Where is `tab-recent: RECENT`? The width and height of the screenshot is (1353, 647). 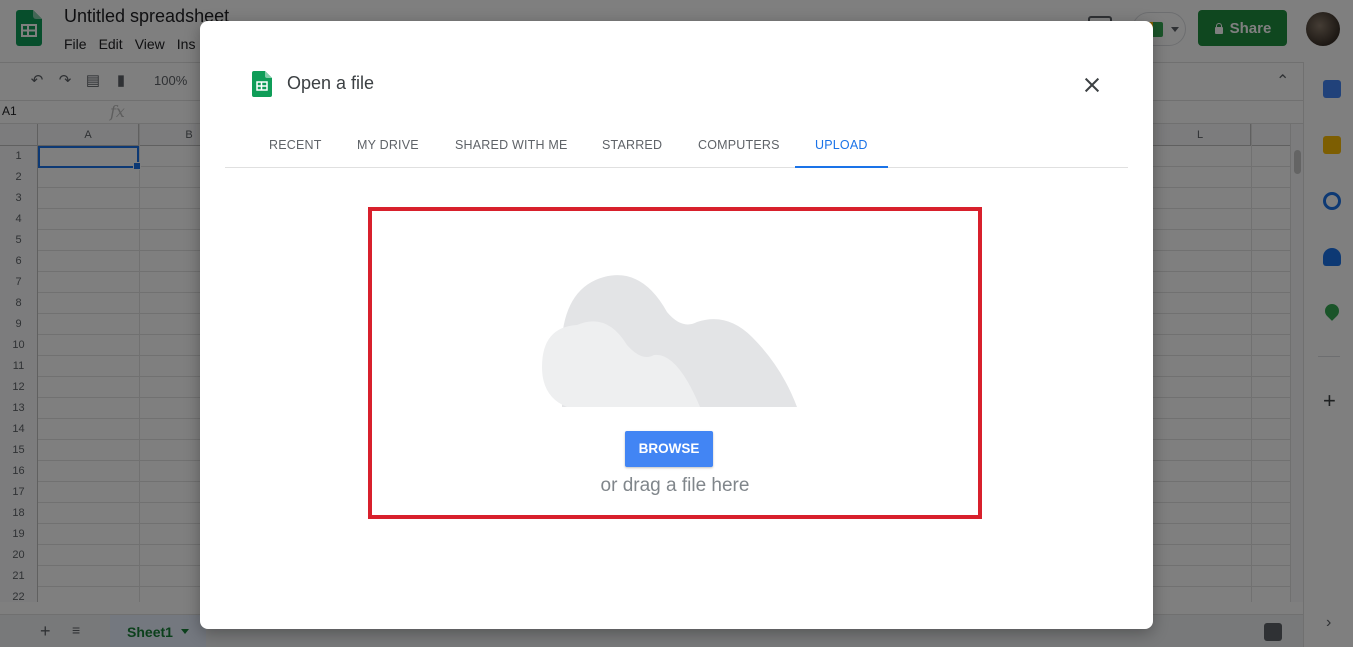 tab-recent: RECENT is located at coordinates (295, 146).